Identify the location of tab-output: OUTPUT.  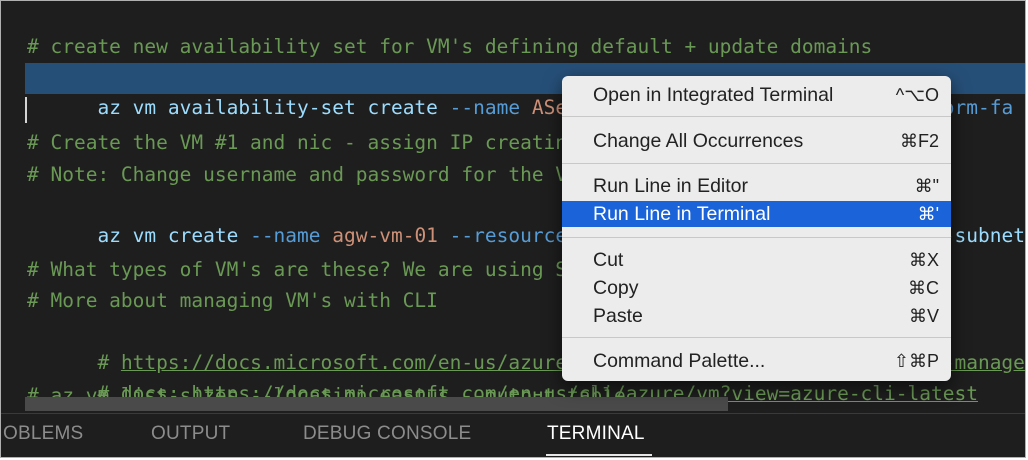
(190, 435).